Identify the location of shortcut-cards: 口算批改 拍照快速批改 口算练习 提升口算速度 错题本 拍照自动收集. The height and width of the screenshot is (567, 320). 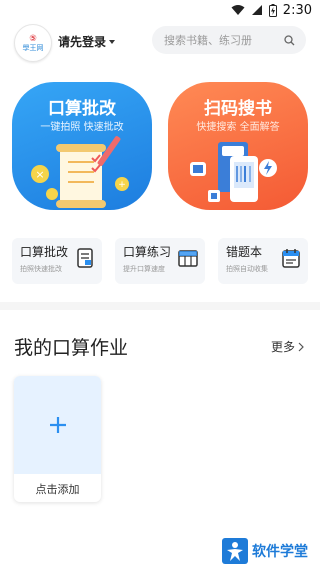
(160, 261).